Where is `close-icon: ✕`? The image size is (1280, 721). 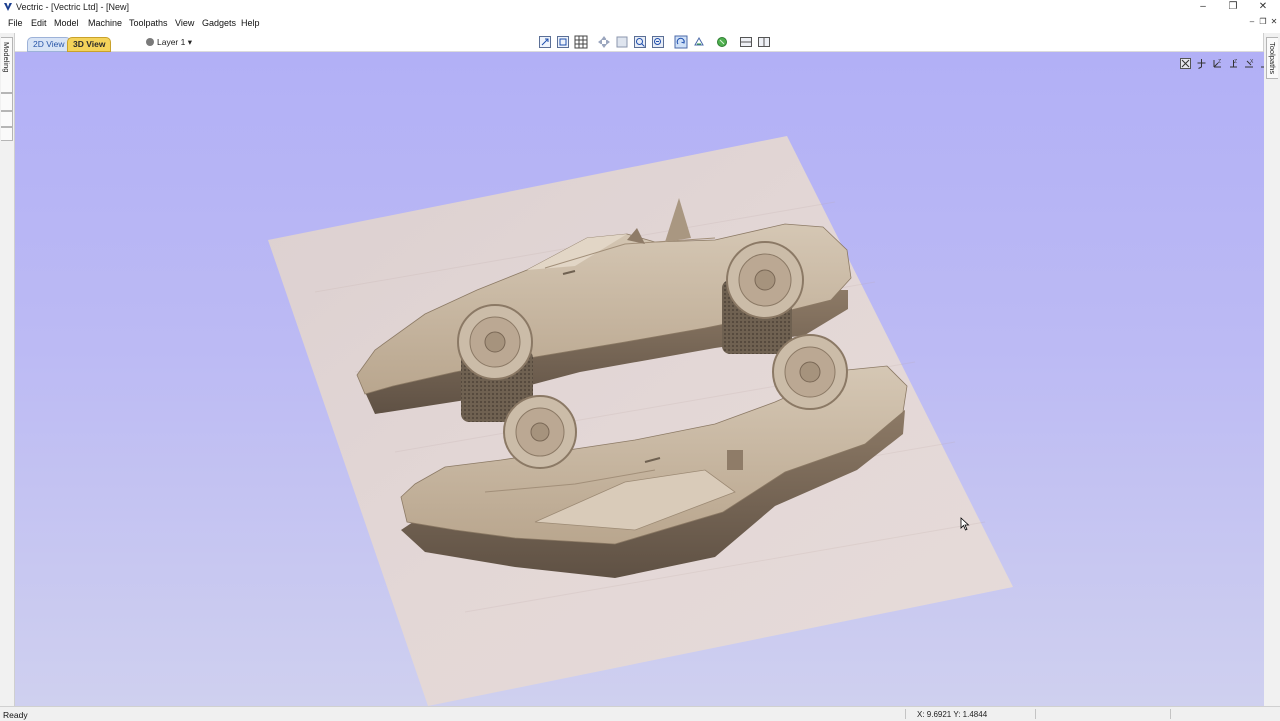
close-icon: ✕ is located at coordinates (1263, 7).